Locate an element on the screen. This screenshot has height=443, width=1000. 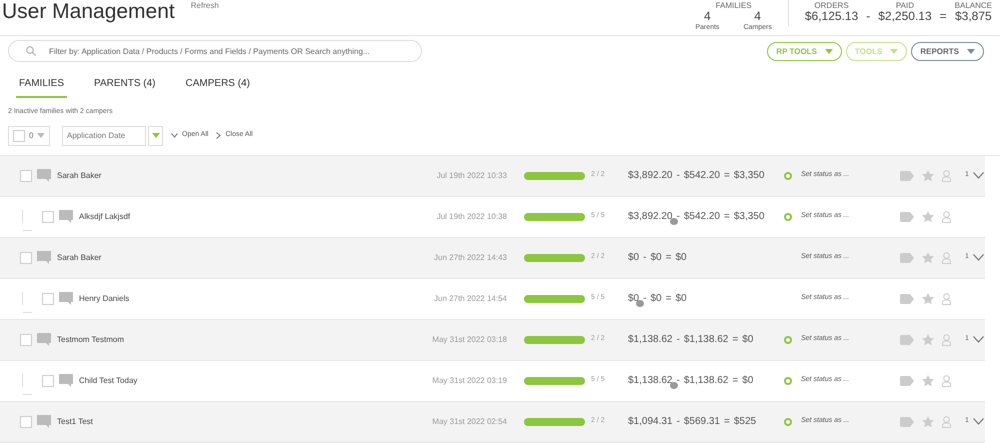
orders-amount: $3,892.20 is located at coordinates (650, 176).